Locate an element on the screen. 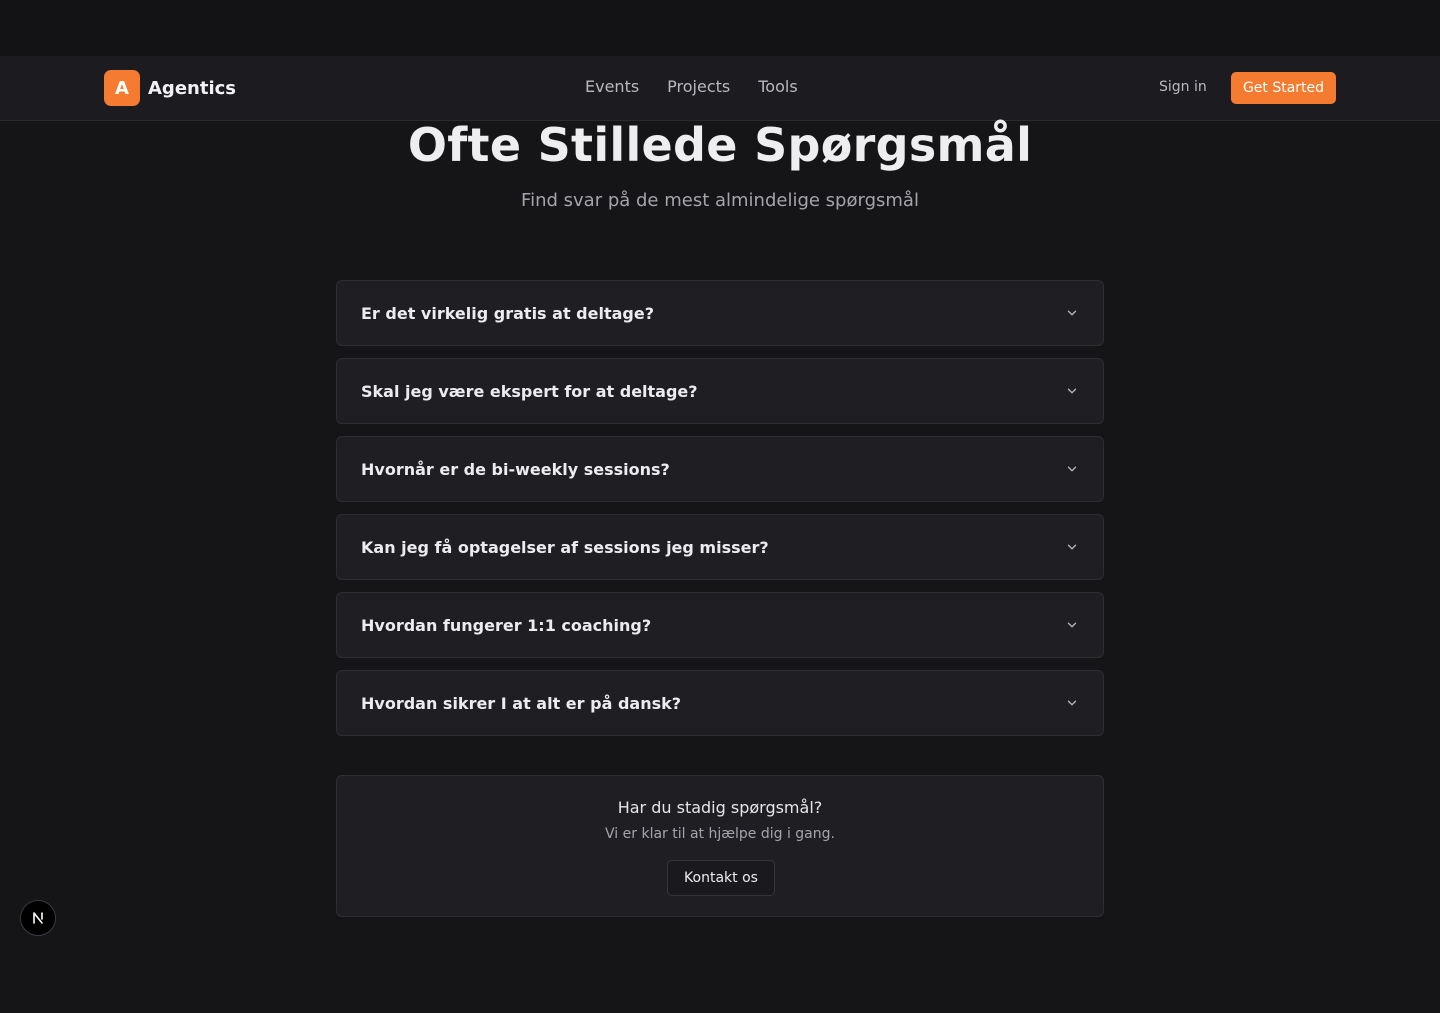  contact-title: Har du stadig spørgsmål? is located at coordinates (720, 807).